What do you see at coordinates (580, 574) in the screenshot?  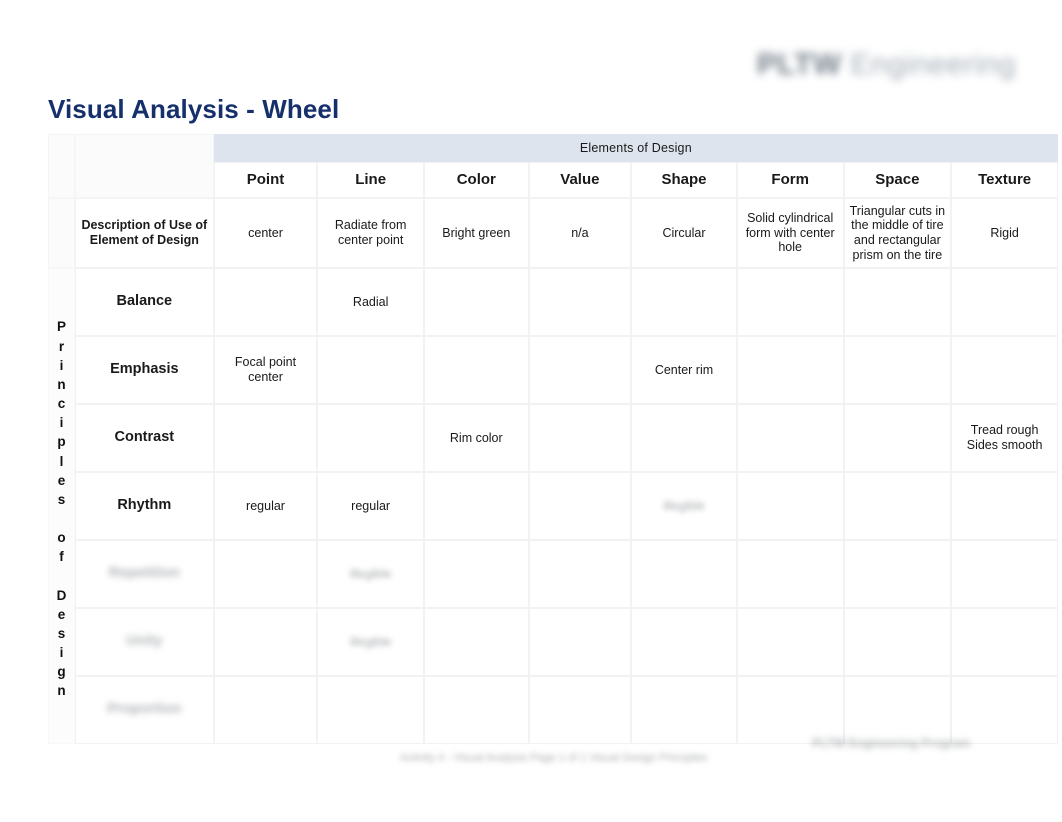 I see `cell-repetition-value` at bounding box center [580, 574].